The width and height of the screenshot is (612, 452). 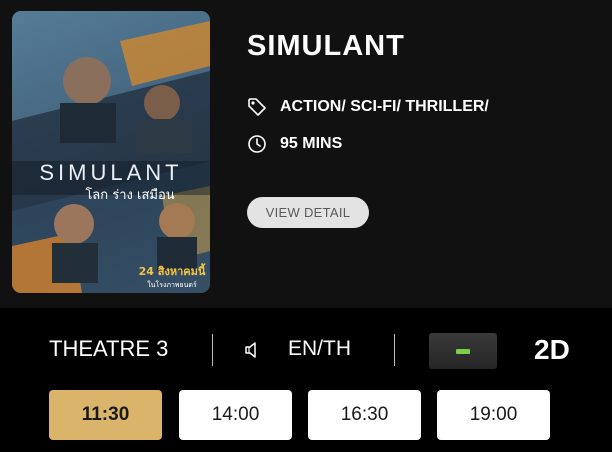 What do you see at coordinates (129, 195) in the screenshot?
I see `poster-thai-title: โลก ร่าง เสมือน` at bounding box center [129, 195].